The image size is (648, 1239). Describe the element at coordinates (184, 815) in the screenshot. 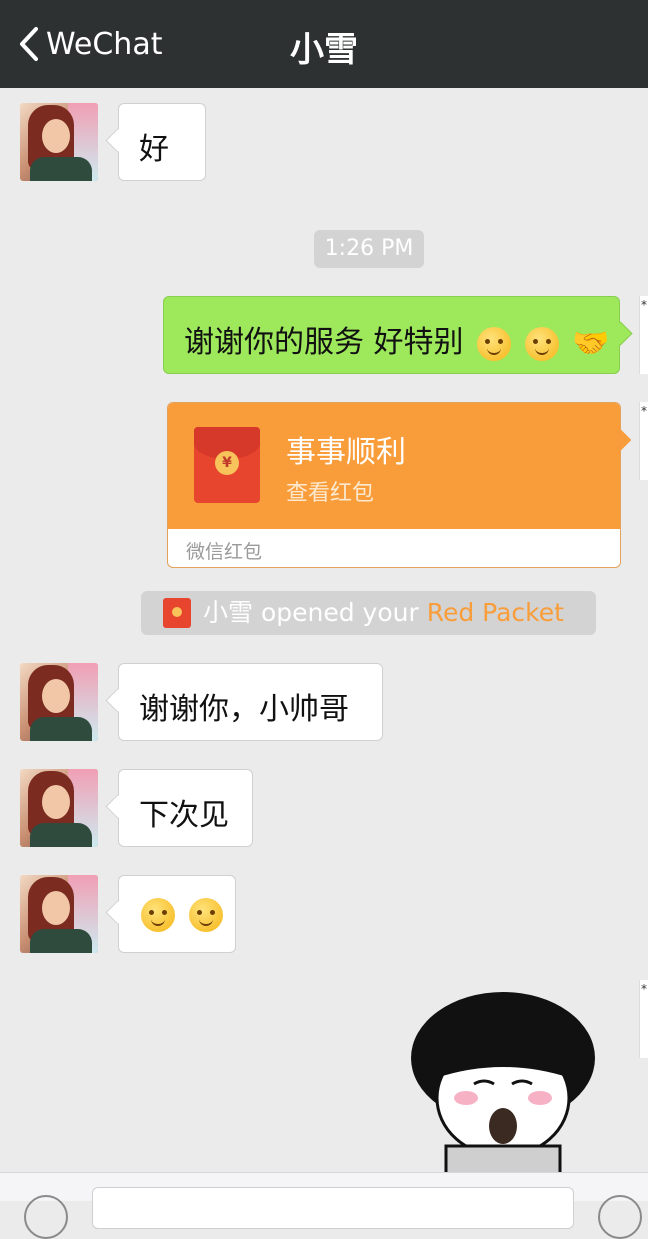

I see `message-text: 下次见` at that location.